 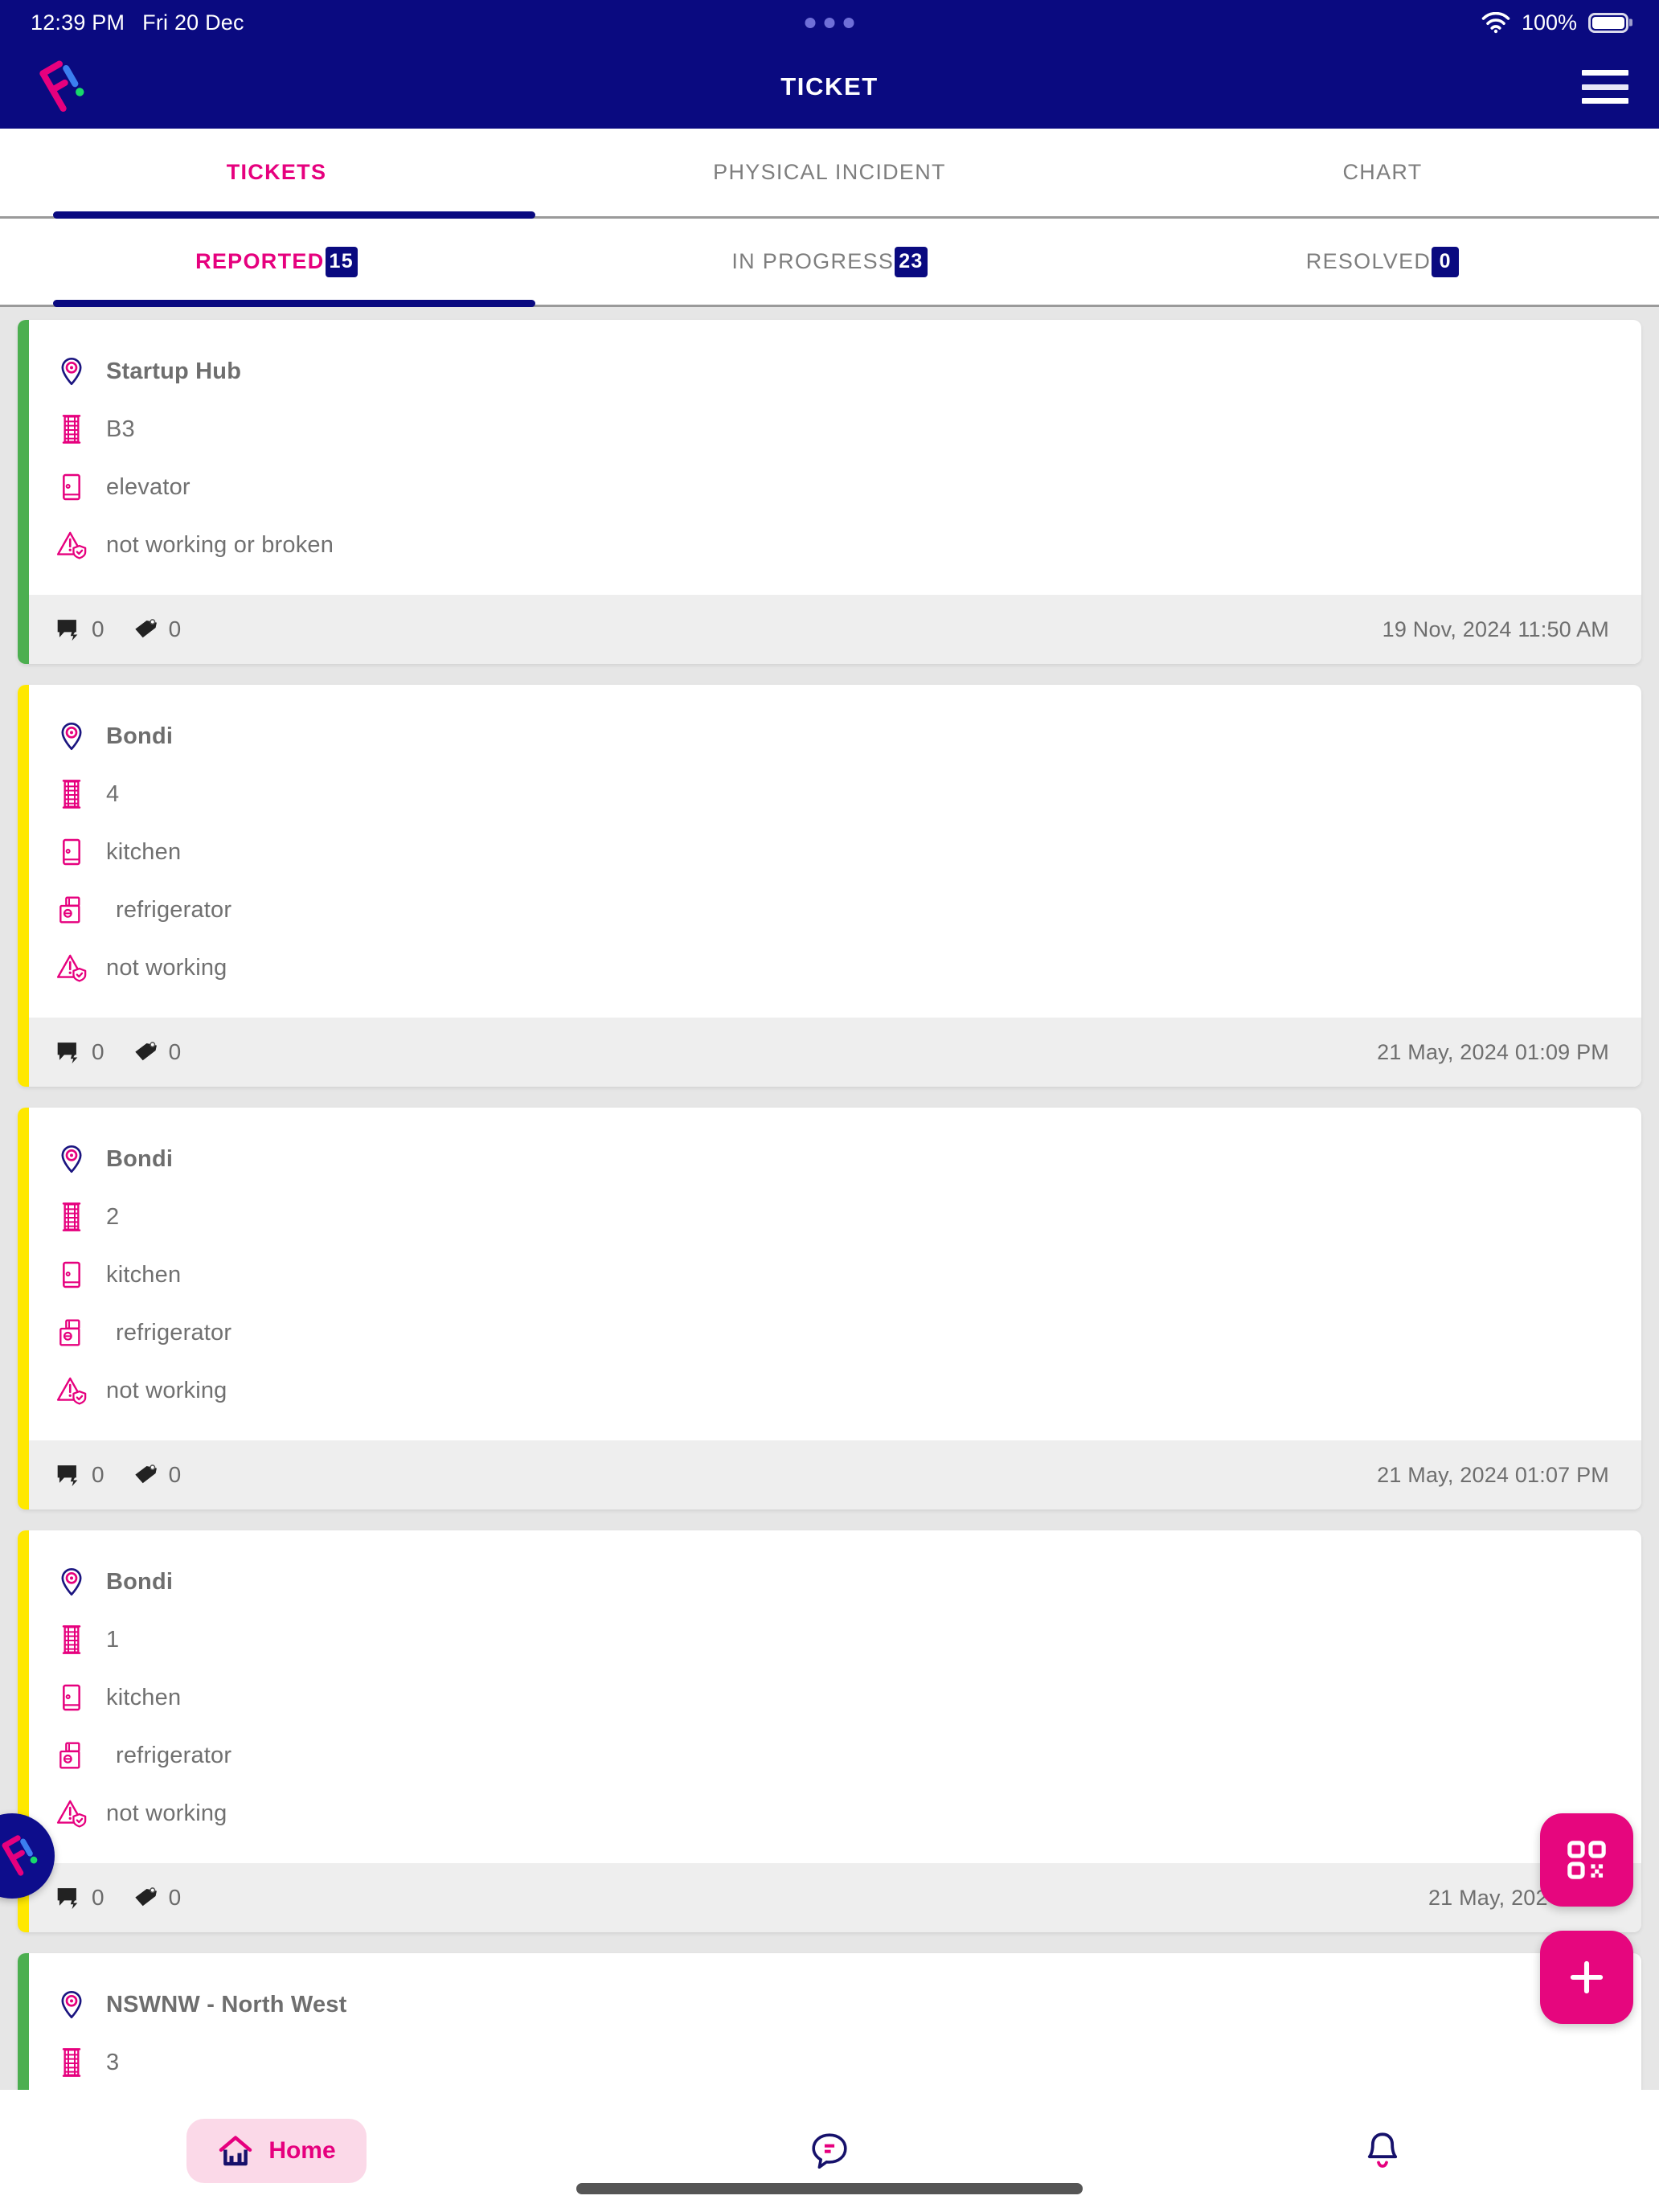 I want to click on ticket-floor: 3, so click(x=113, y=2062).